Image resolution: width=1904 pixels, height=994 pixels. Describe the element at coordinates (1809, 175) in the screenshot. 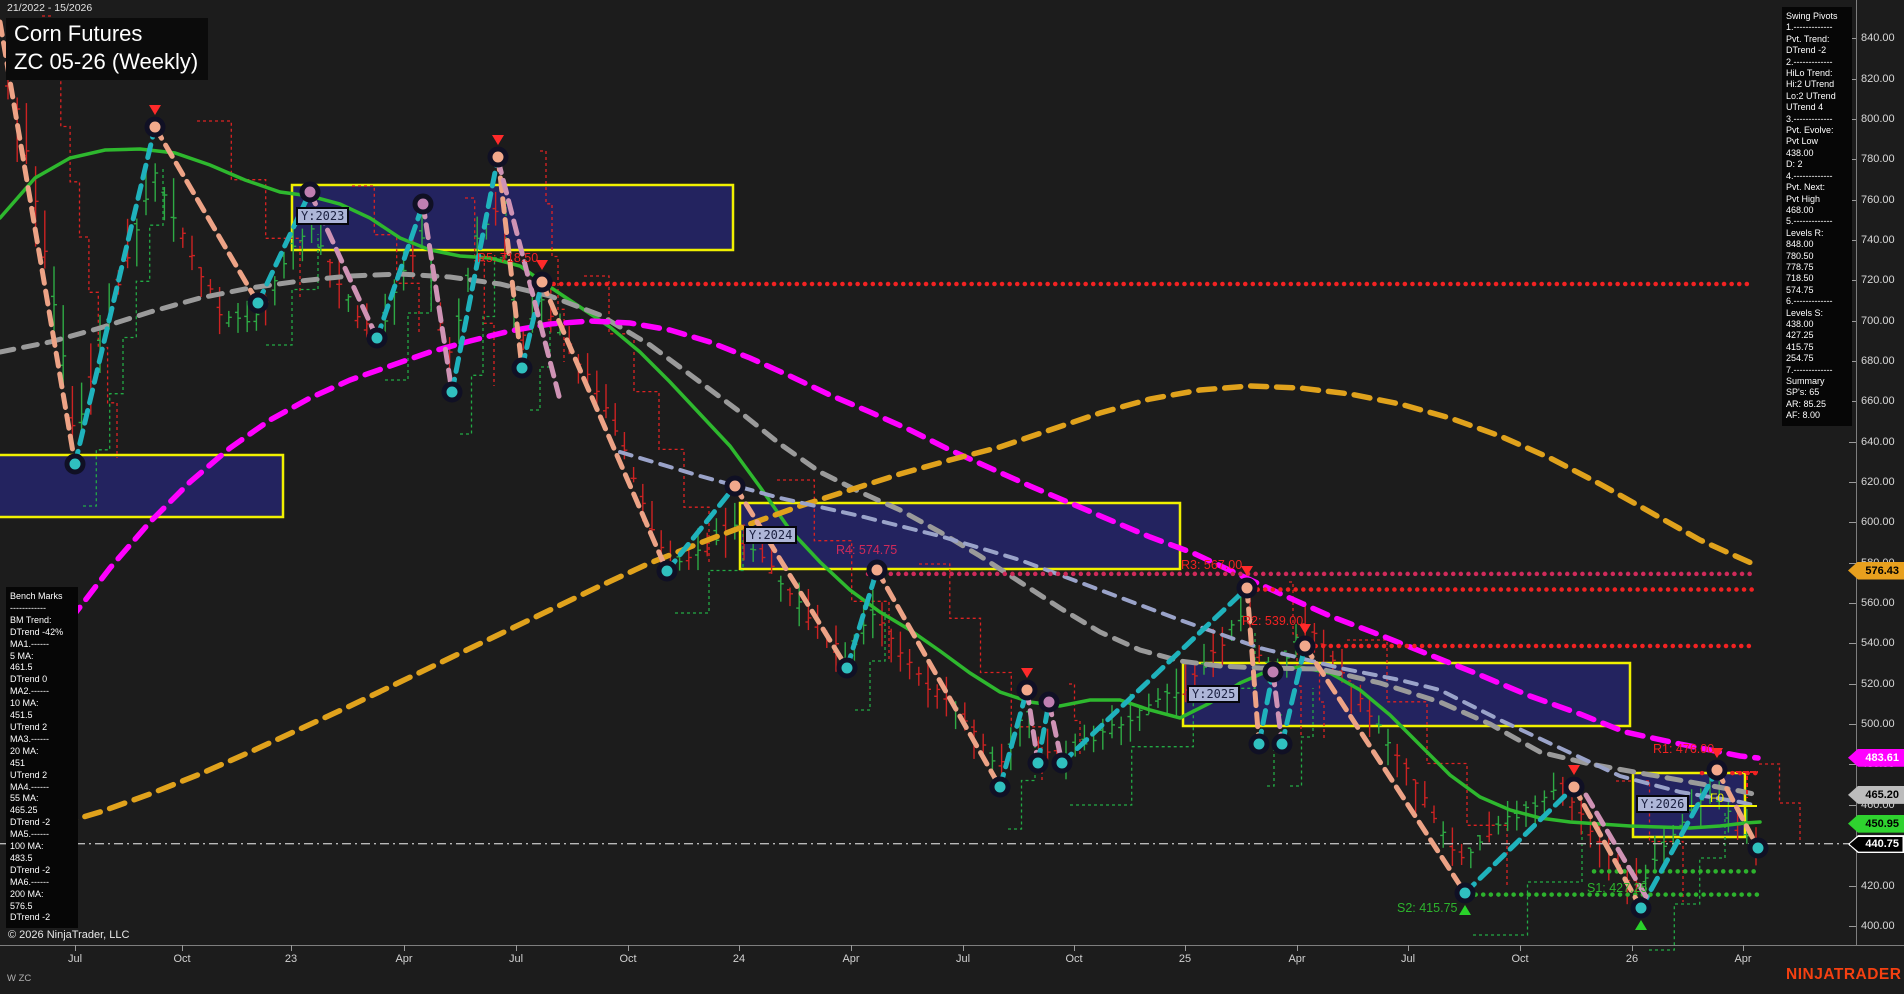

I see `swing-pivots-line: 4.-------------` at that location.